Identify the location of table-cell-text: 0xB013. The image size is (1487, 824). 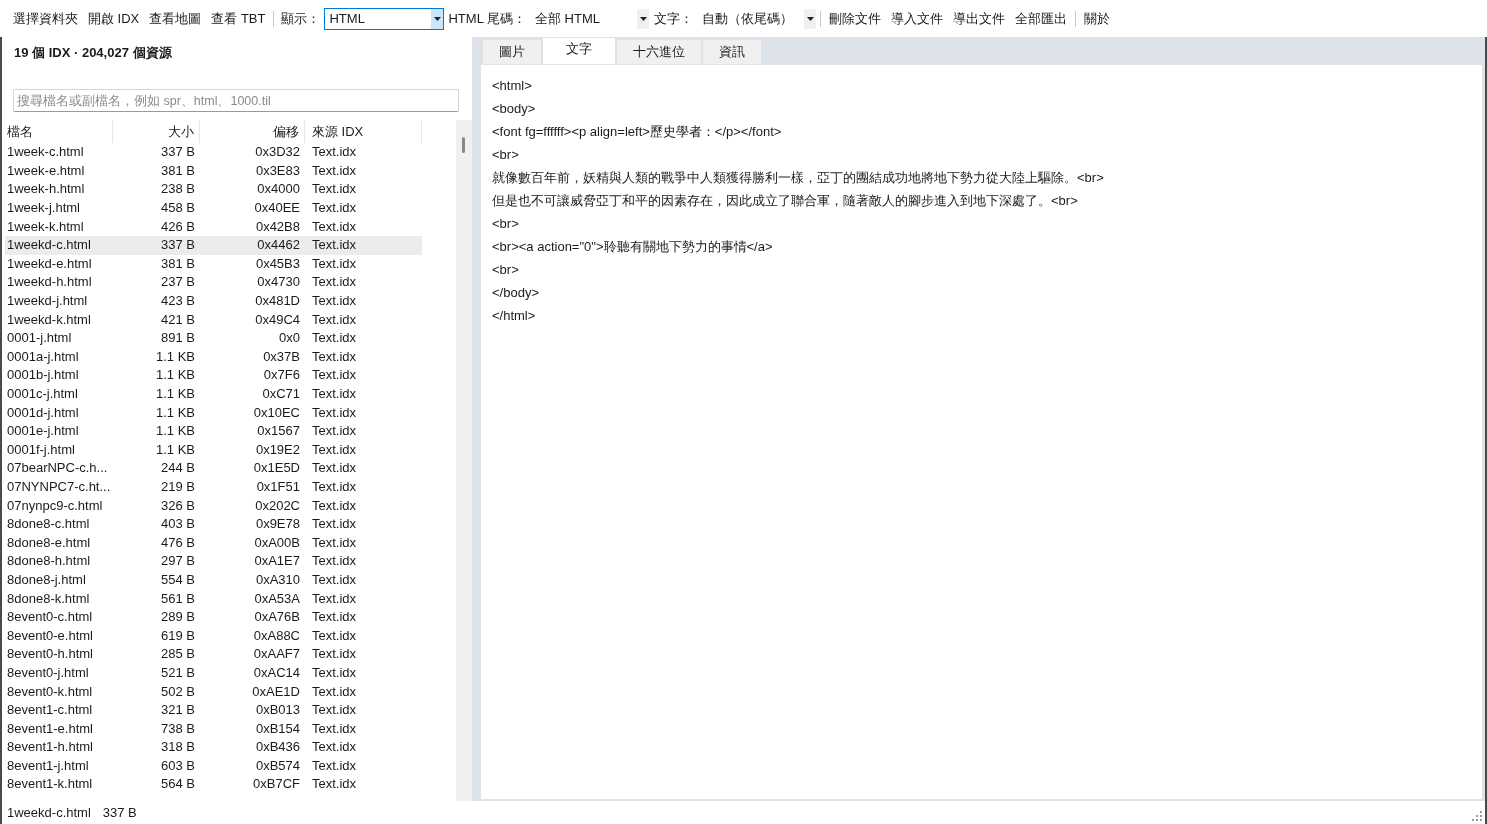
(277, 710).